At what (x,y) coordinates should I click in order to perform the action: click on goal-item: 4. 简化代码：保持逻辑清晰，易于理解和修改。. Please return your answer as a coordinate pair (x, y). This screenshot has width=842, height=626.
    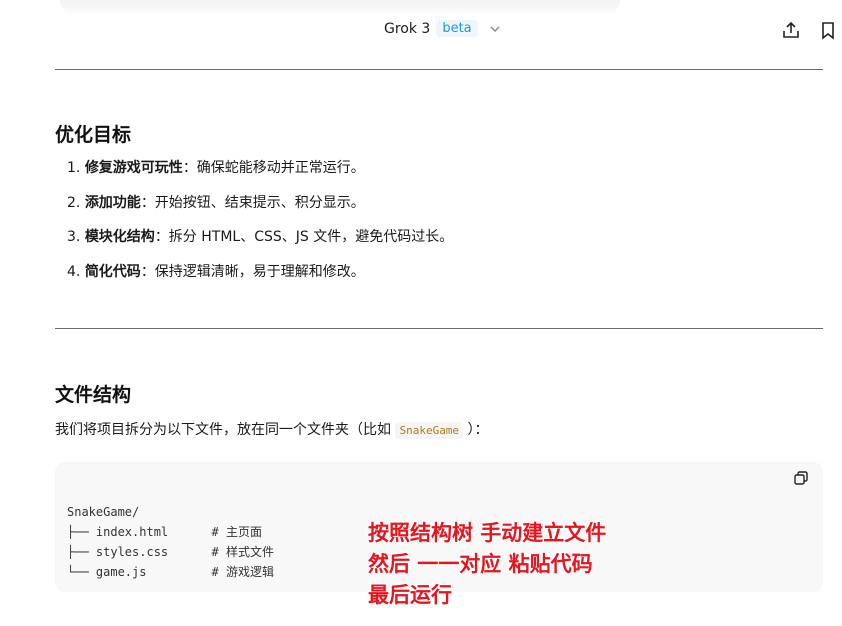
    Looking at the image, I should click on (254, 279).